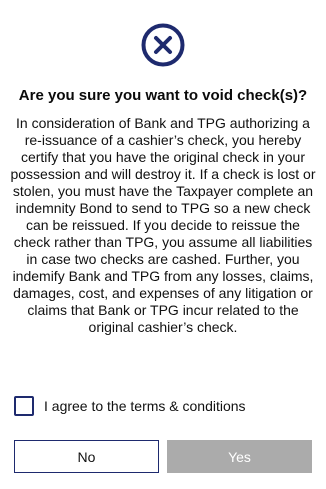 This screenshot has height=489, width=326. What do you see at coordinates (163, 95) in the screenshot?
I see `dialog-title: Are you sure you want to void check(s)?` at bounding box center [163, 95].